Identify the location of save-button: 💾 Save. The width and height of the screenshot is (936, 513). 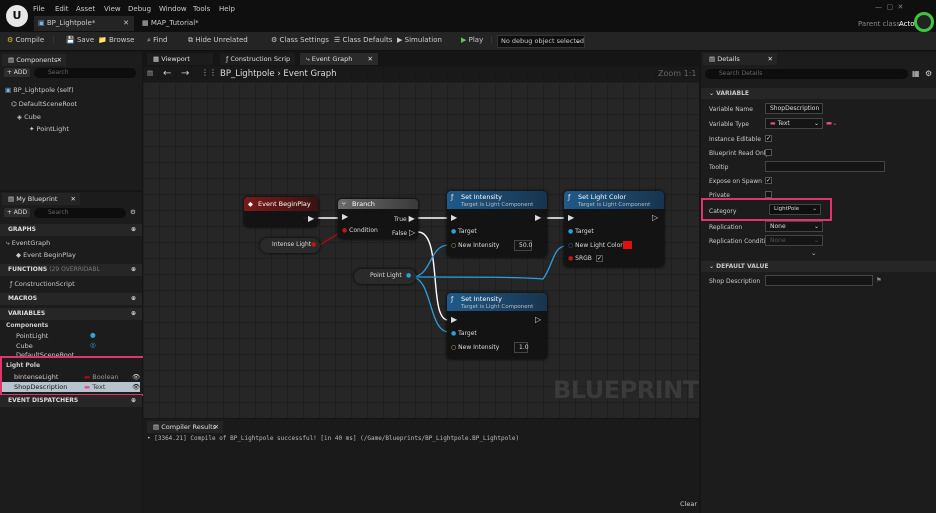
(80, 40).